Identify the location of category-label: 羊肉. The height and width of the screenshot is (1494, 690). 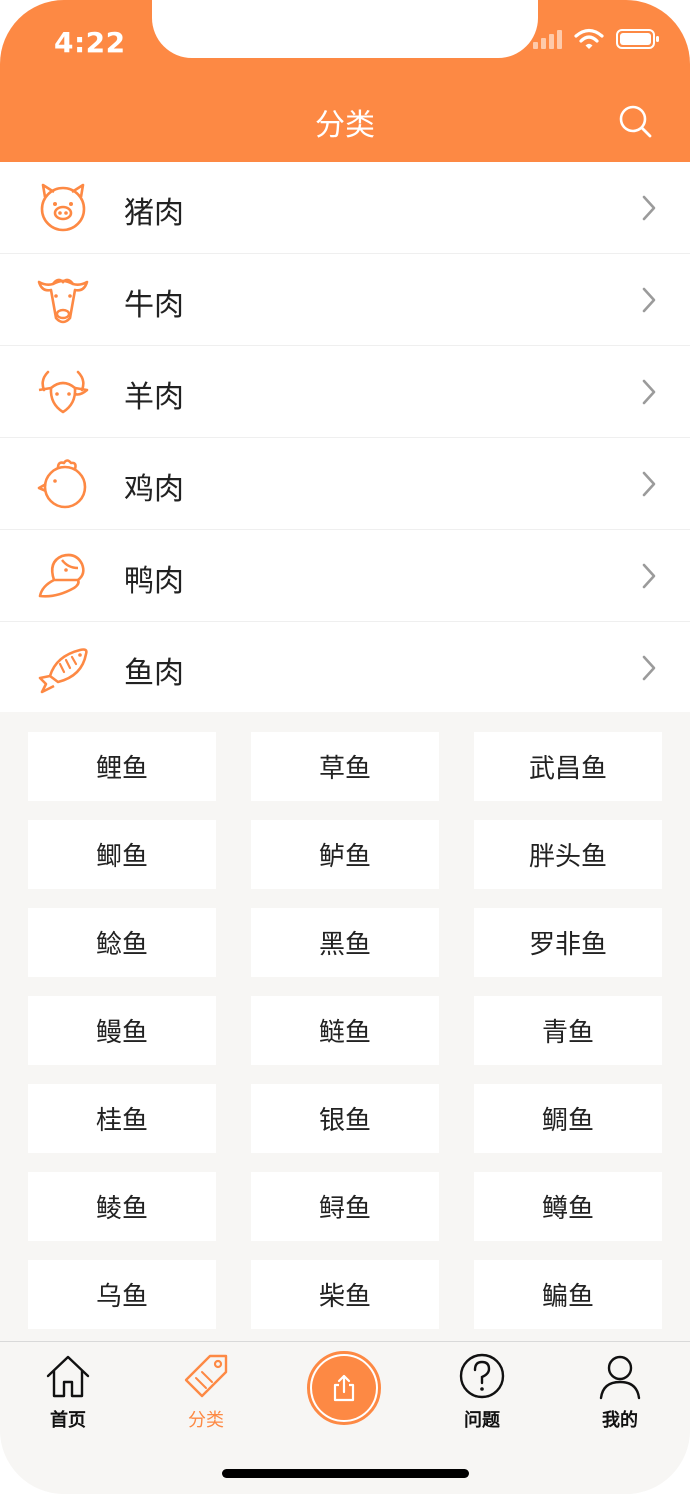
(154, 397).